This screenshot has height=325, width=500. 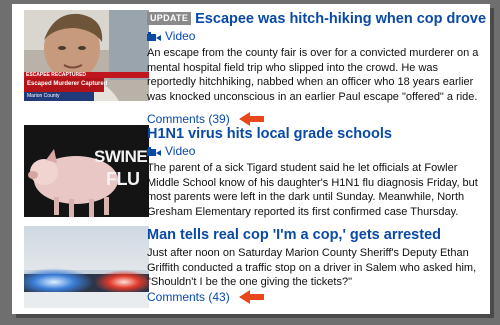 What do you see at coordinates (121, 156) in the screenshot?
I see `thumb-text-swine: SWINE` at bounding box center [121, 156].